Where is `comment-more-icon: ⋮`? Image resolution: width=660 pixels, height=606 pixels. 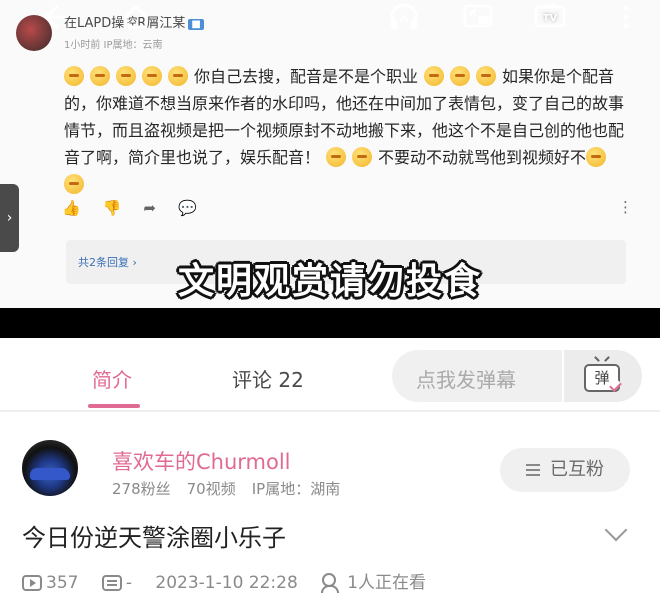
comment-more-icon: ⋮ is located at coordinates (625, 207).